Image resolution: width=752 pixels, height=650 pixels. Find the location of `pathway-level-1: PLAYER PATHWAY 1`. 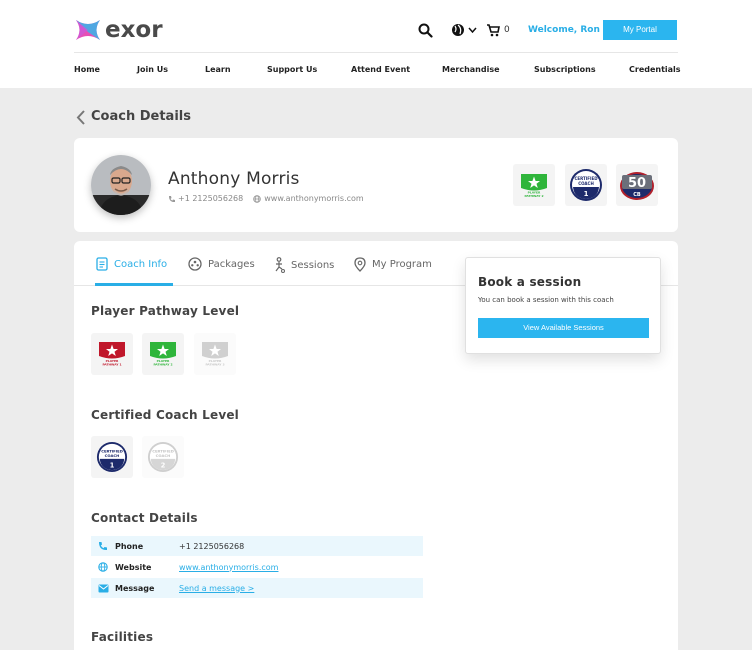

pathway-level-1: PLAYER PATHWAY 1 is located at coordinates (112, 354).